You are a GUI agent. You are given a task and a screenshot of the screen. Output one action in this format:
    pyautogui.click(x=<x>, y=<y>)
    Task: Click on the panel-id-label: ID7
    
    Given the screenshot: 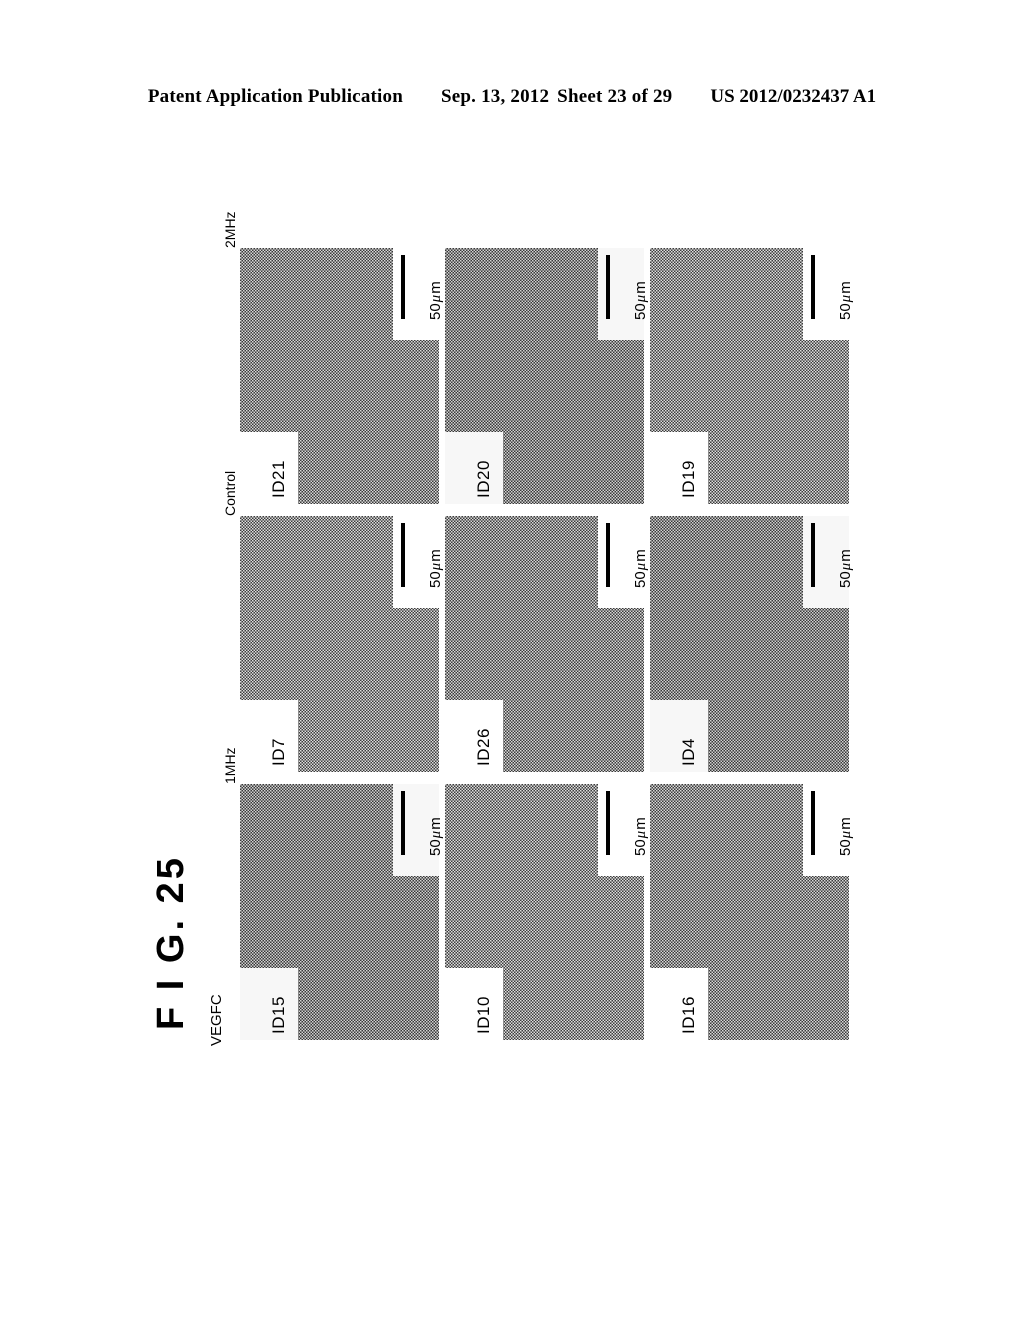 What is the action you would take?
    pyautogui.click(x=278, y=752)
    